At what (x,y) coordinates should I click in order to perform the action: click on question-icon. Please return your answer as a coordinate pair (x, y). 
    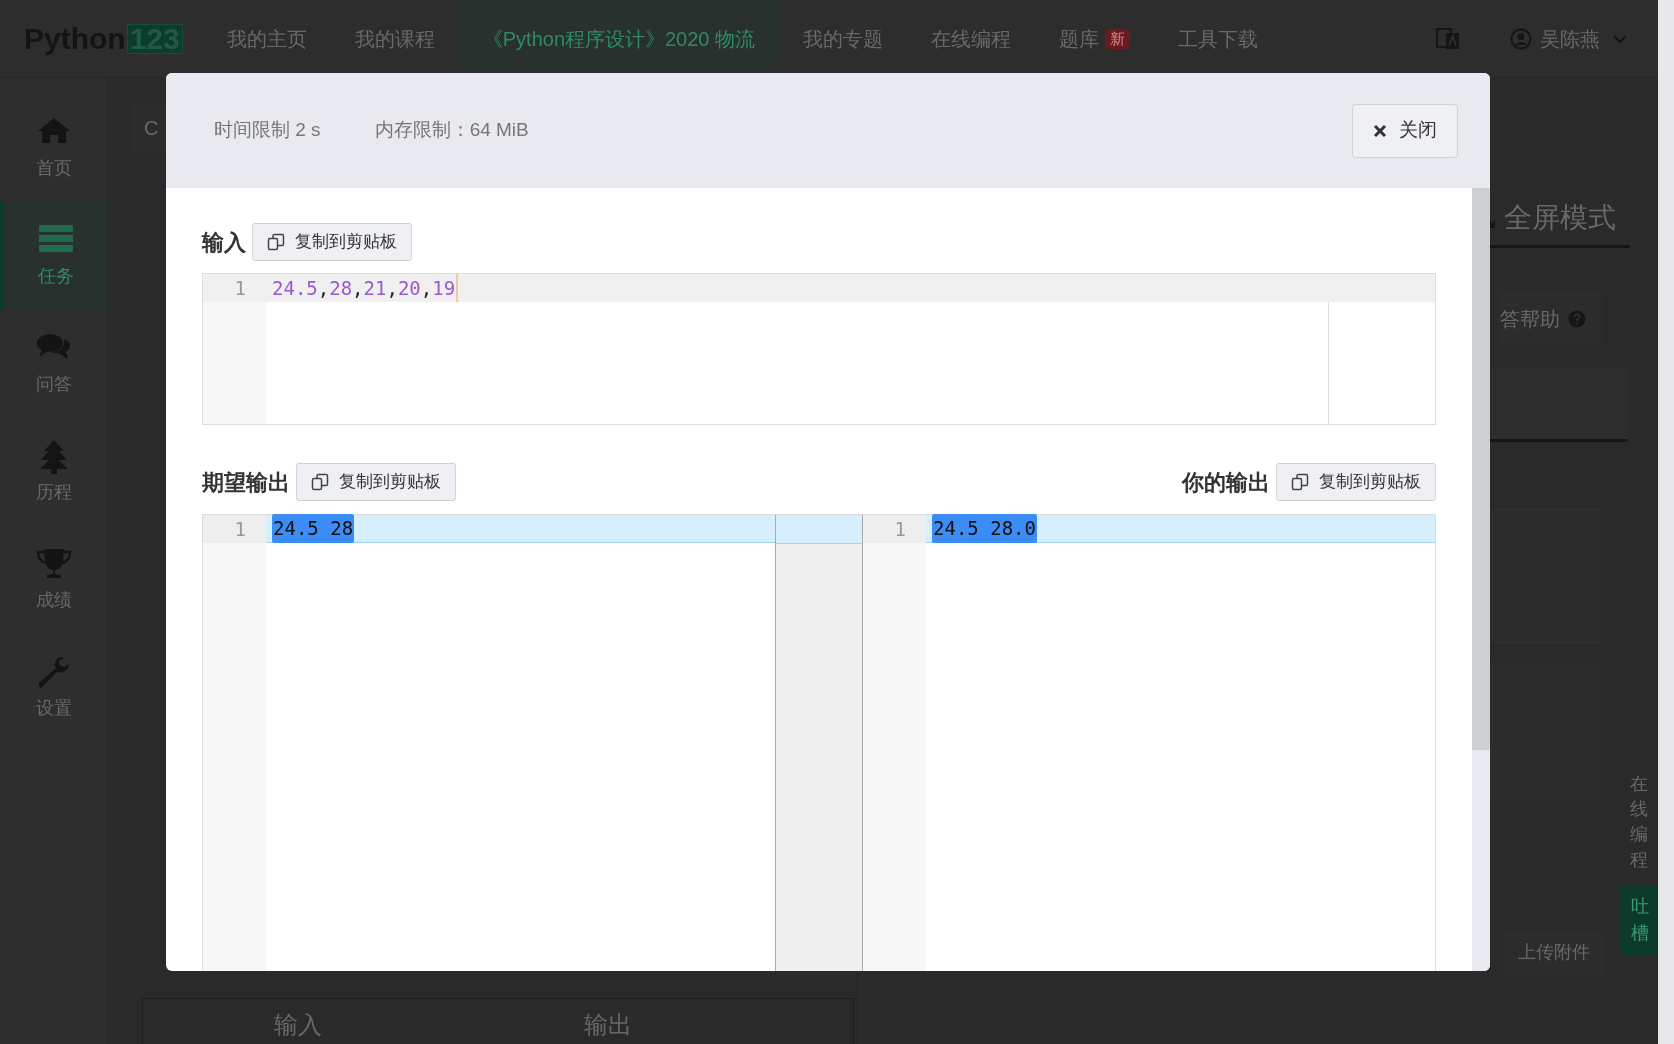
    Looking at the image, I should click on (1577, 319).